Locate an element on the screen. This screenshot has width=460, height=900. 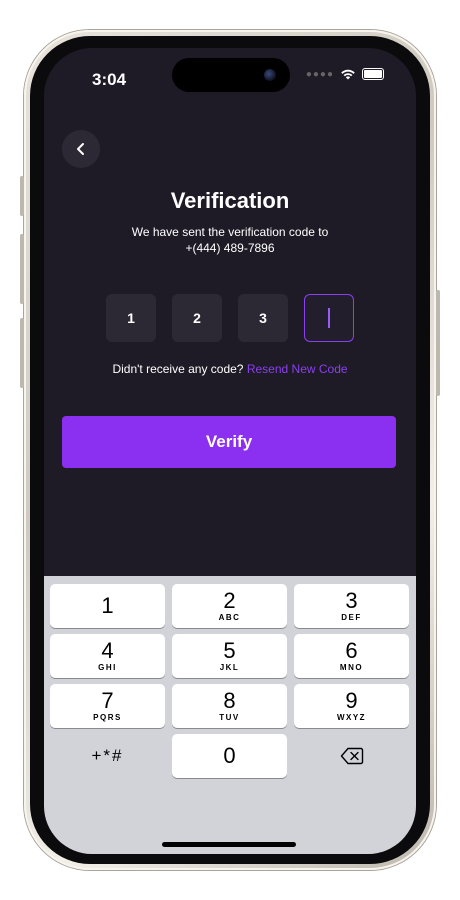
key-letters: ABC is located at coordinates (229, 617).